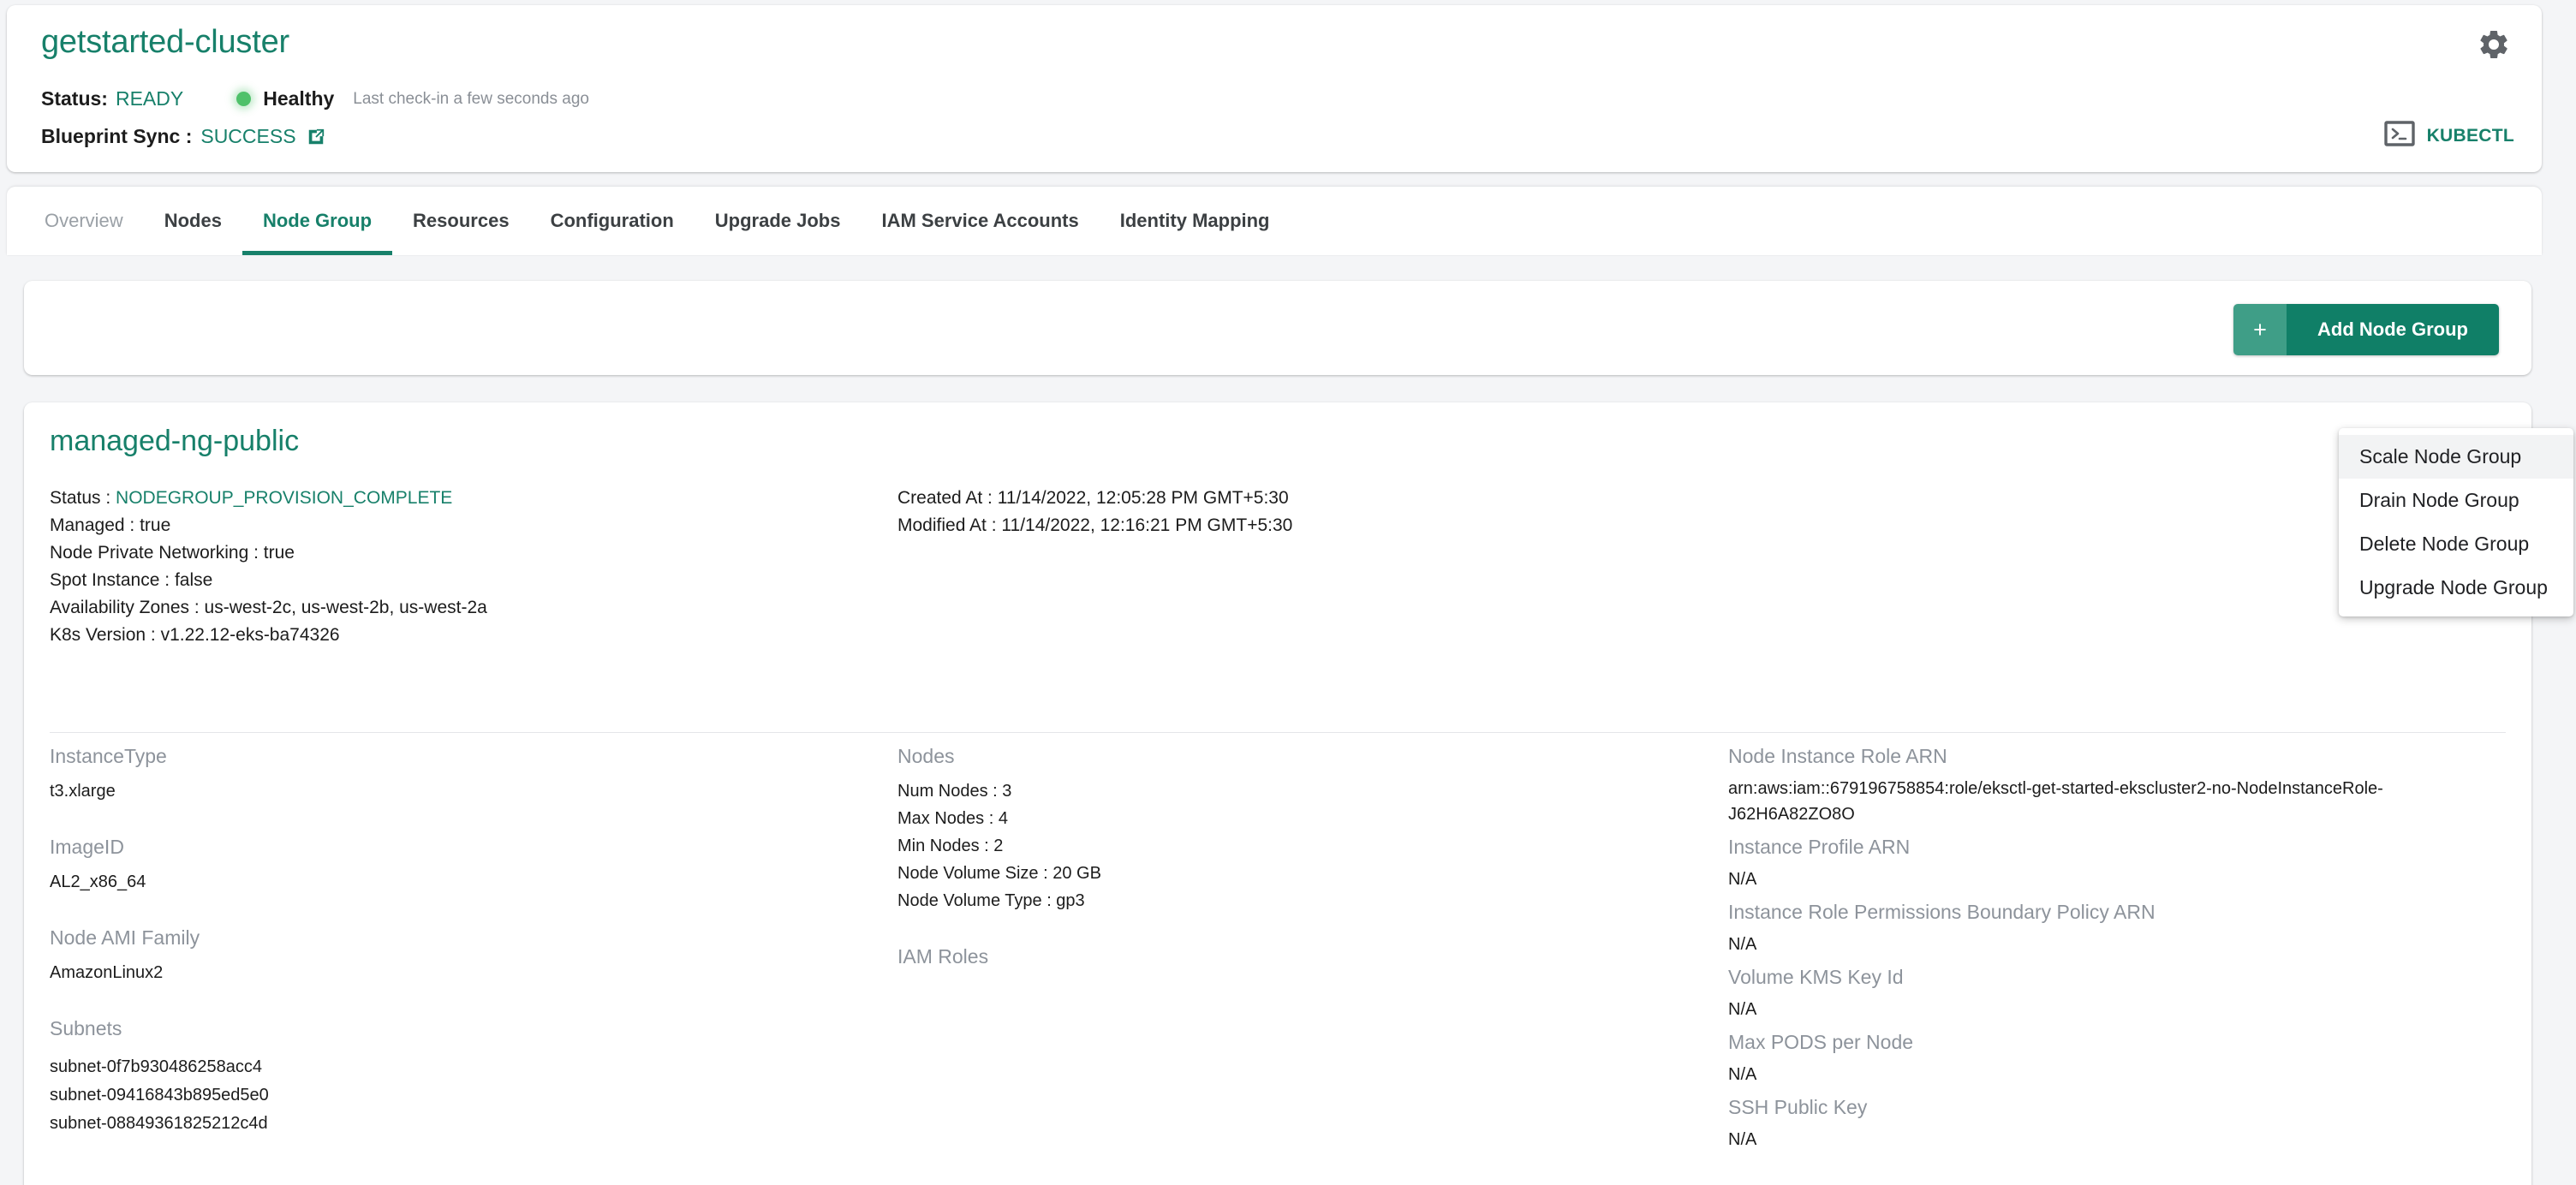 Image resolution: width=2576 pixels, height=1185 pixels. Describe the element at coordinates (945, 498) in the screenshot. I see `meta-created-key: Created At :` at that location.